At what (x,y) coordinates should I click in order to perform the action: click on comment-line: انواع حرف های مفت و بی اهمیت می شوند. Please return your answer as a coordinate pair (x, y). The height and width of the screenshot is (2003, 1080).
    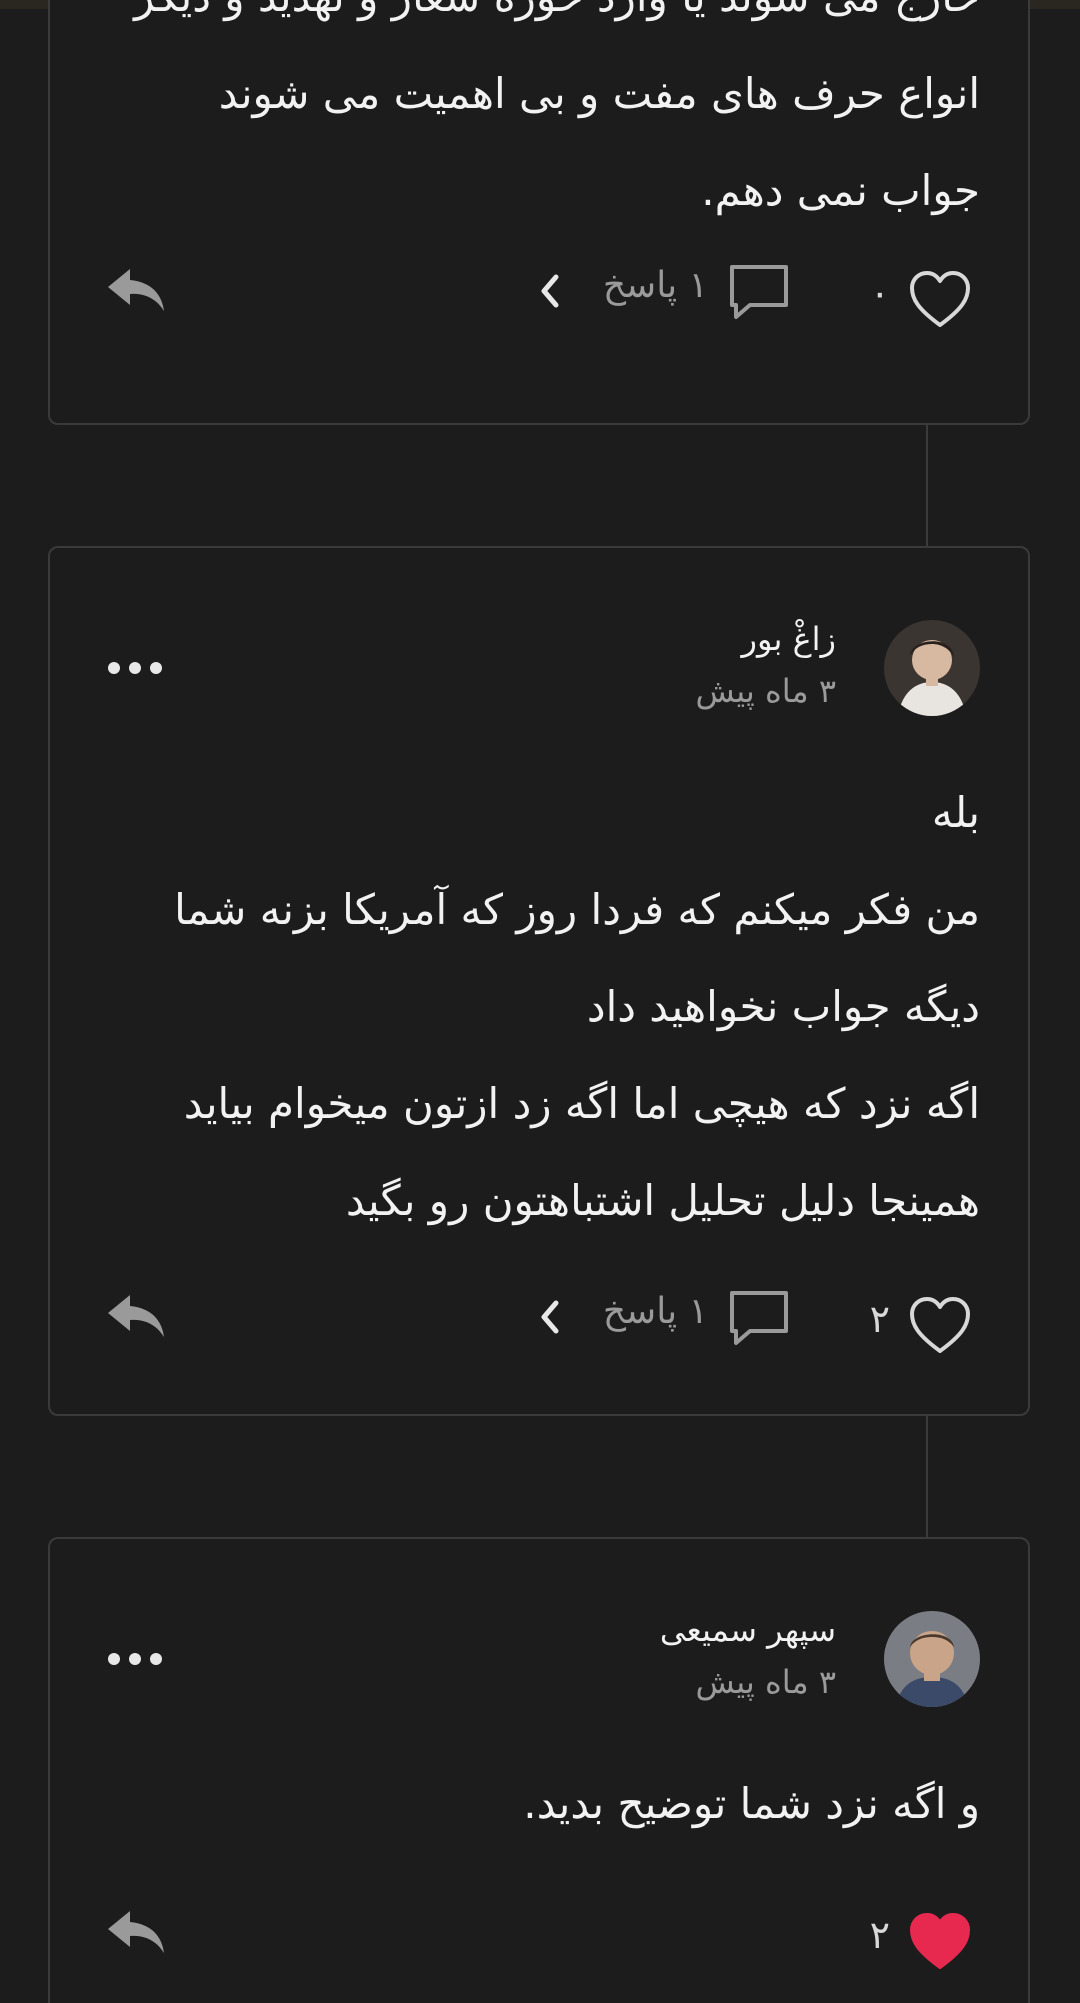
    Looking at the image, I should click on (599, 93).